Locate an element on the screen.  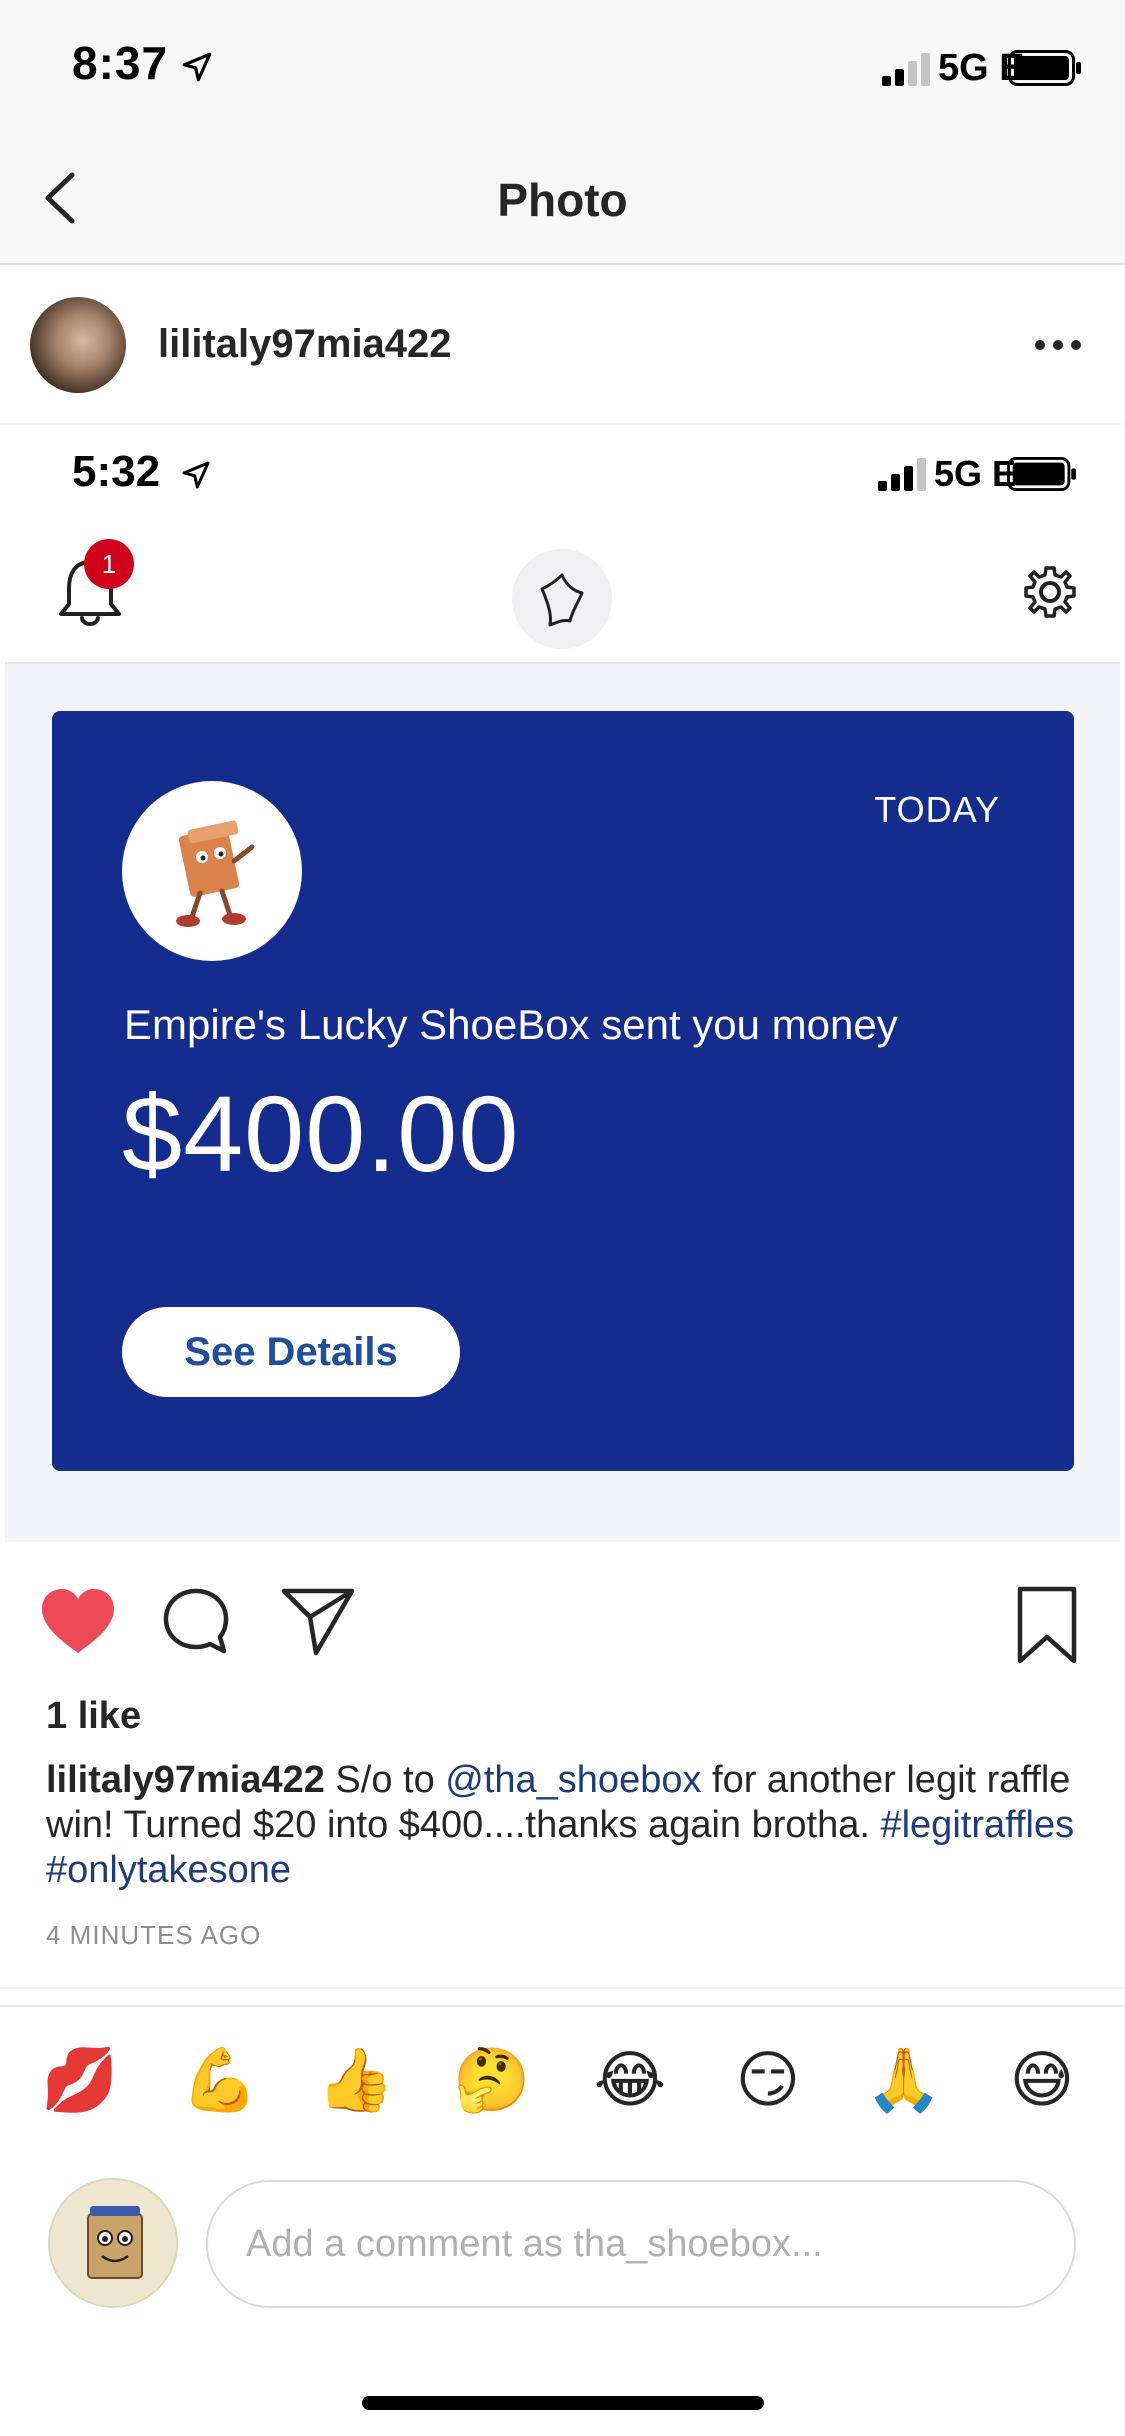
more-options-icon is located at coordinates (1058, 345).